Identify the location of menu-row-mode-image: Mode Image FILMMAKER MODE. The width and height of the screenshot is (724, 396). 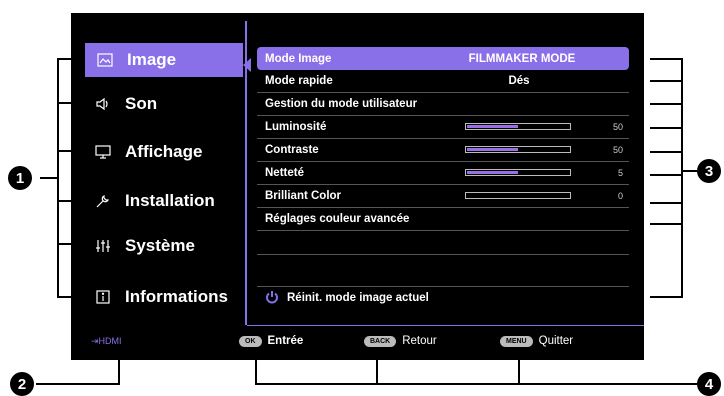
(443, 58).